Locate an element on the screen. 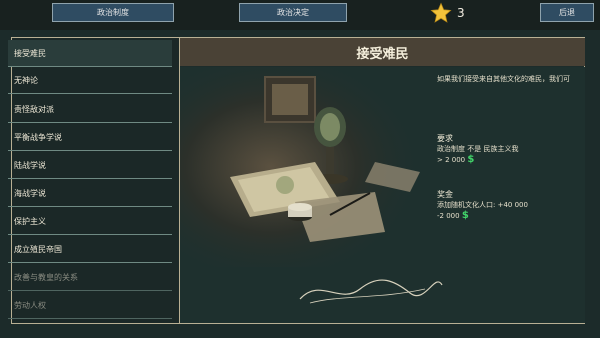 The width and height of the screenshot is (600, 338). decision-item-label: 陆战学说 is located at coordinates (30, 165).